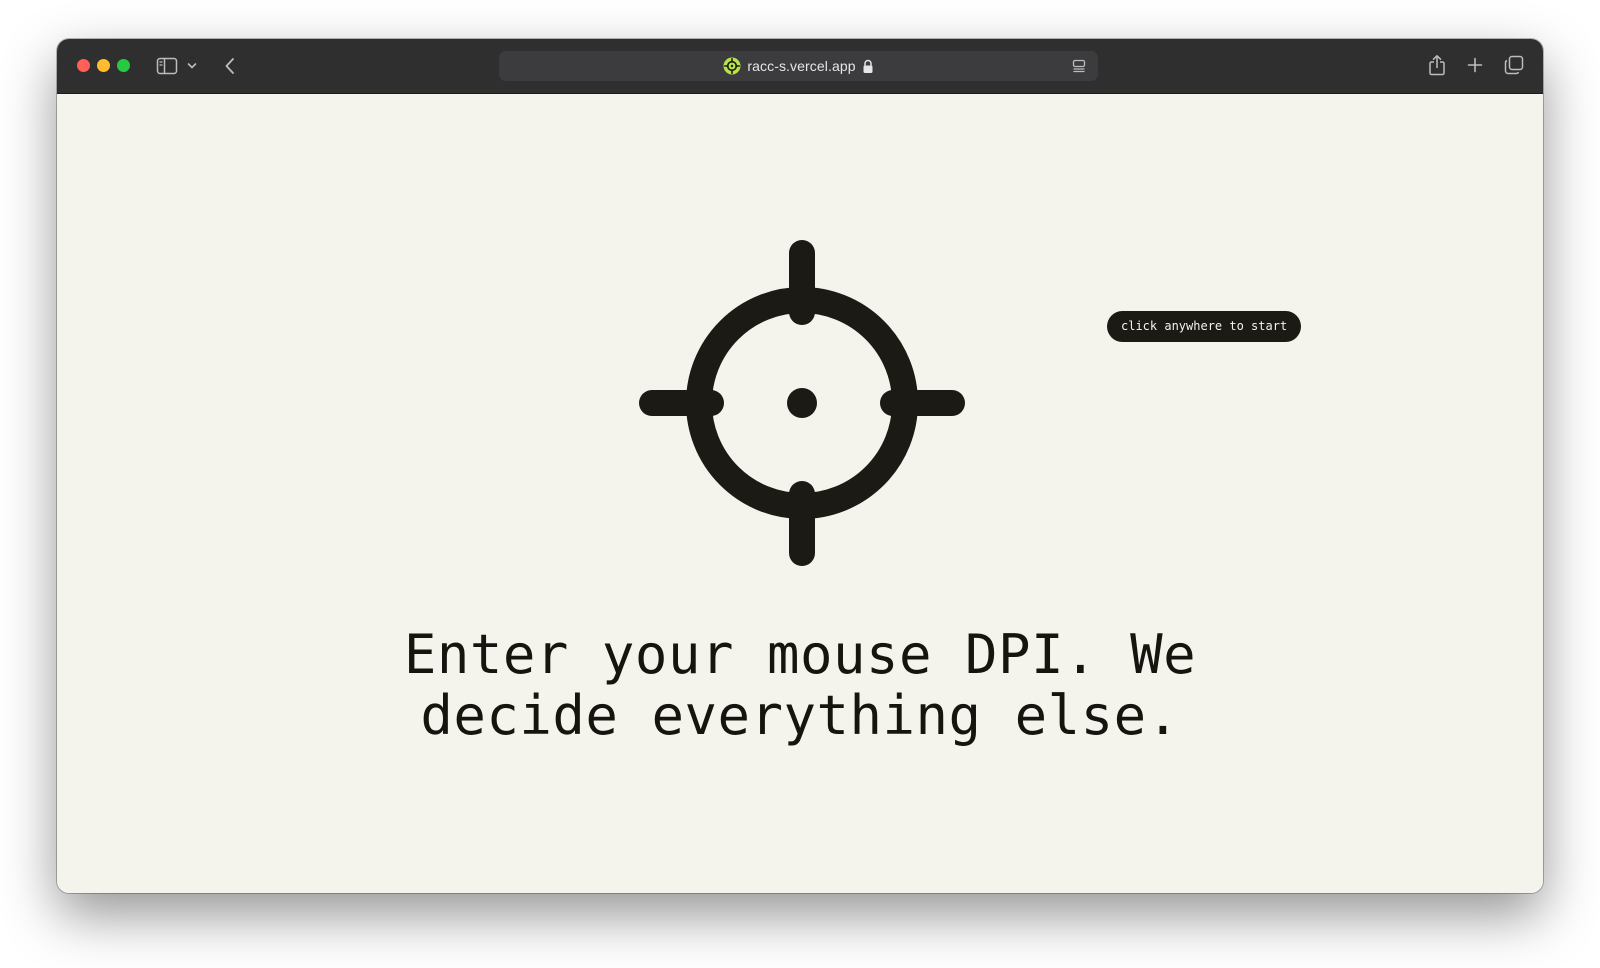 The width and height of the screenshot is (1600, 968). What do you see at coordinates (1079, 66) in the screenshot?
I see `reader-icon` at bounding box center [1079, 66].